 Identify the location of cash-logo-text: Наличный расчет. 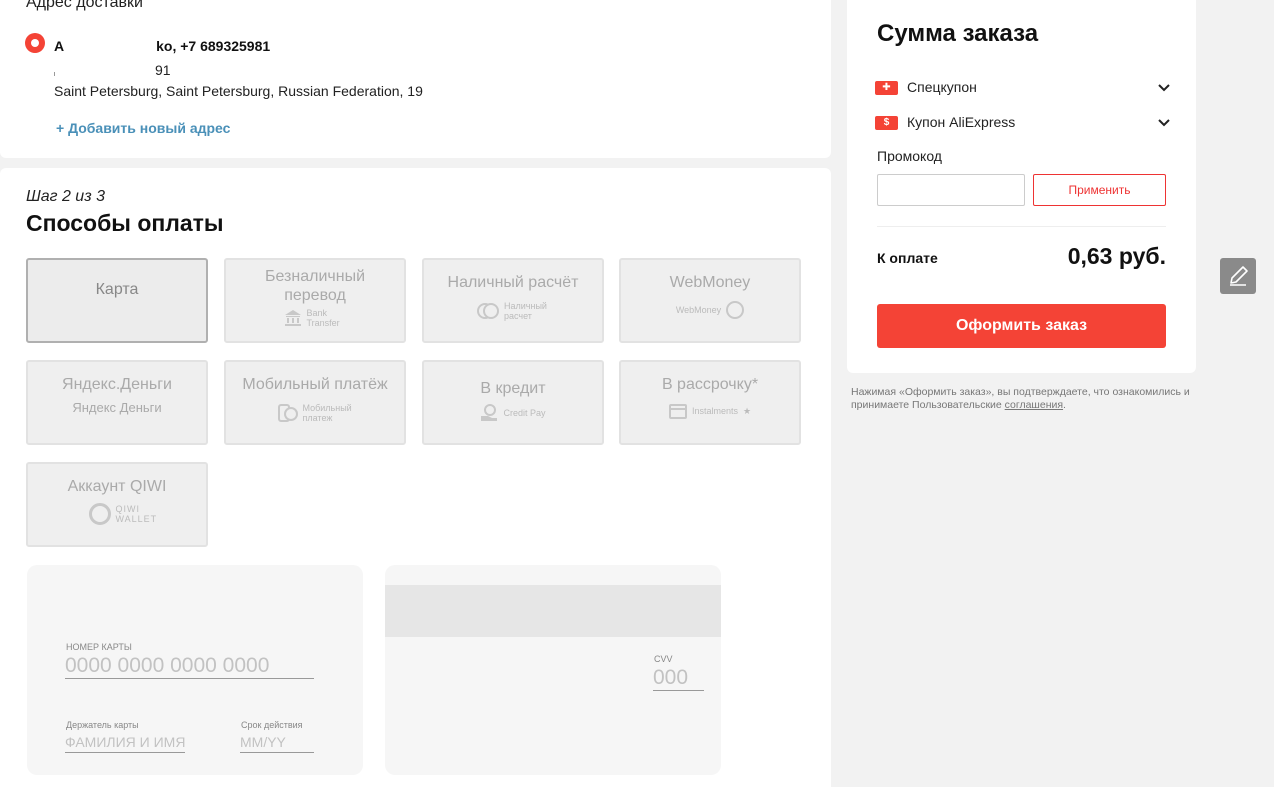
(525, 311).